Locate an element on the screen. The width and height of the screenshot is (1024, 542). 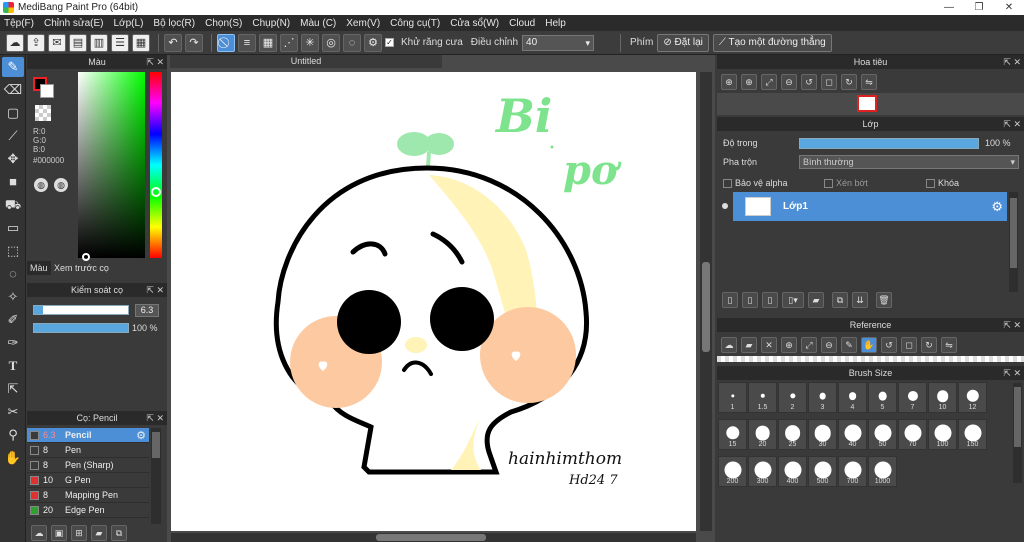
antialias-checkbox: ✓ is located at coordinates (389, 42).